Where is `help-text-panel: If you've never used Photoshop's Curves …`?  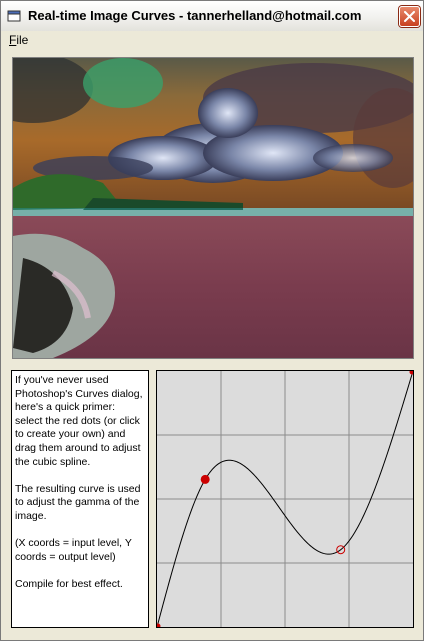
help-text-panel: If you've never used Photoshop's Curves … is located at coordinates (80, 499).